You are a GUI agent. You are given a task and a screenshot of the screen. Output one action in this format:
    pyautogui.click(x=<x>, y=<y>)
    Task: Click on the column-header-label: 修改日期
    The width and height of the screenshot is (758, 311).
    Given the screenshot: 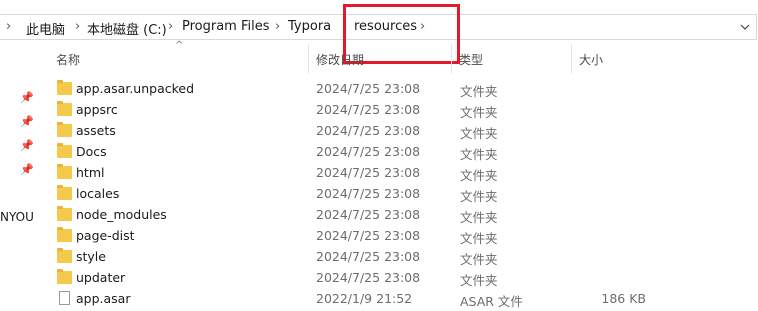 What is the action you would take?
    pyautogui.click(x=340, y=59)
    